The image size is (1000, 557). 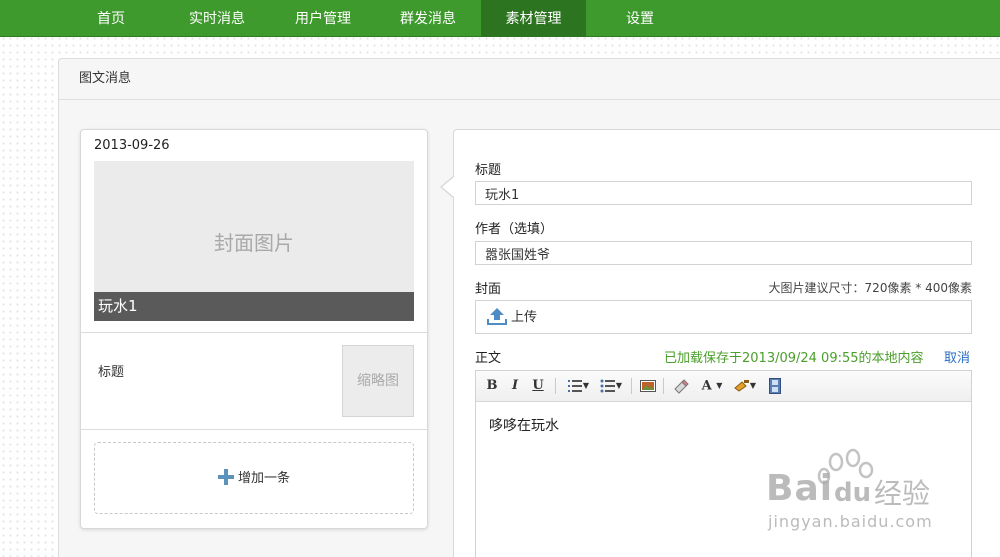 I want to click on title-label: 标题, so click(x=488, y=170).